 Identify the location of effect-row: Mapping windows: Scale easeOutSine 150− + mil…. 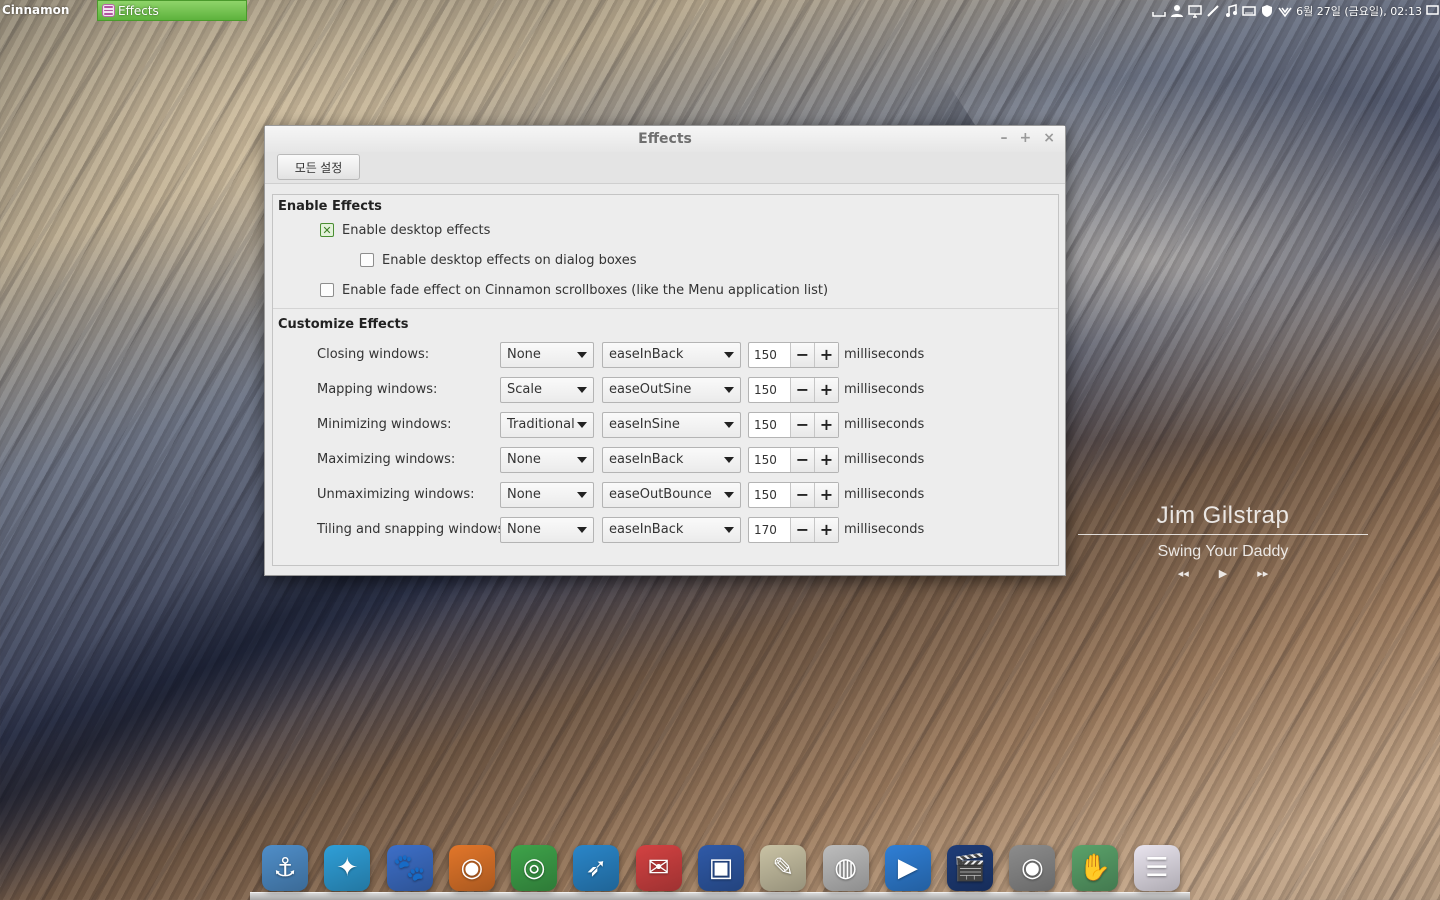
(665, 389).